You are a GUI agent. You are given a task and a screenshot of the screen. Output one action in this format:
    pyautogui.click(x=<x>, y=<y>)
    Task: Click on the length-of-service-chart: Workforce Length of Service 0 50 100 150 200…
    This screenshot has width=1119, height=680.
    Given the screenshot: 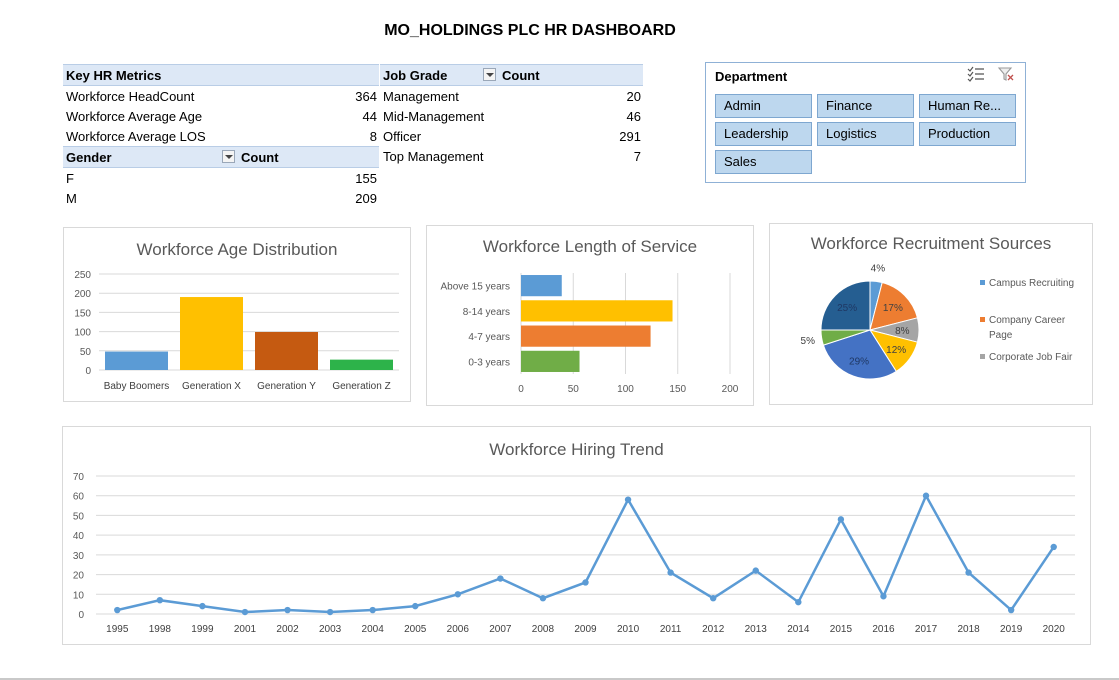 What is the action you would take?
    pyautogui.click(x=590, y=315)
    